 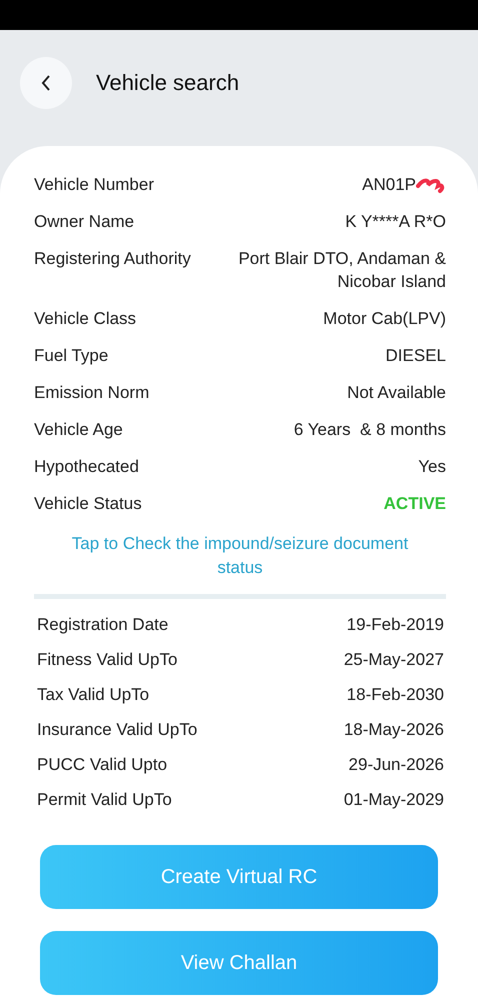 What do you see at coordinates (384, 319) in the screenshot?
I see `field-value: Motor Cab(LPV)` at bounding box center [384, 319].